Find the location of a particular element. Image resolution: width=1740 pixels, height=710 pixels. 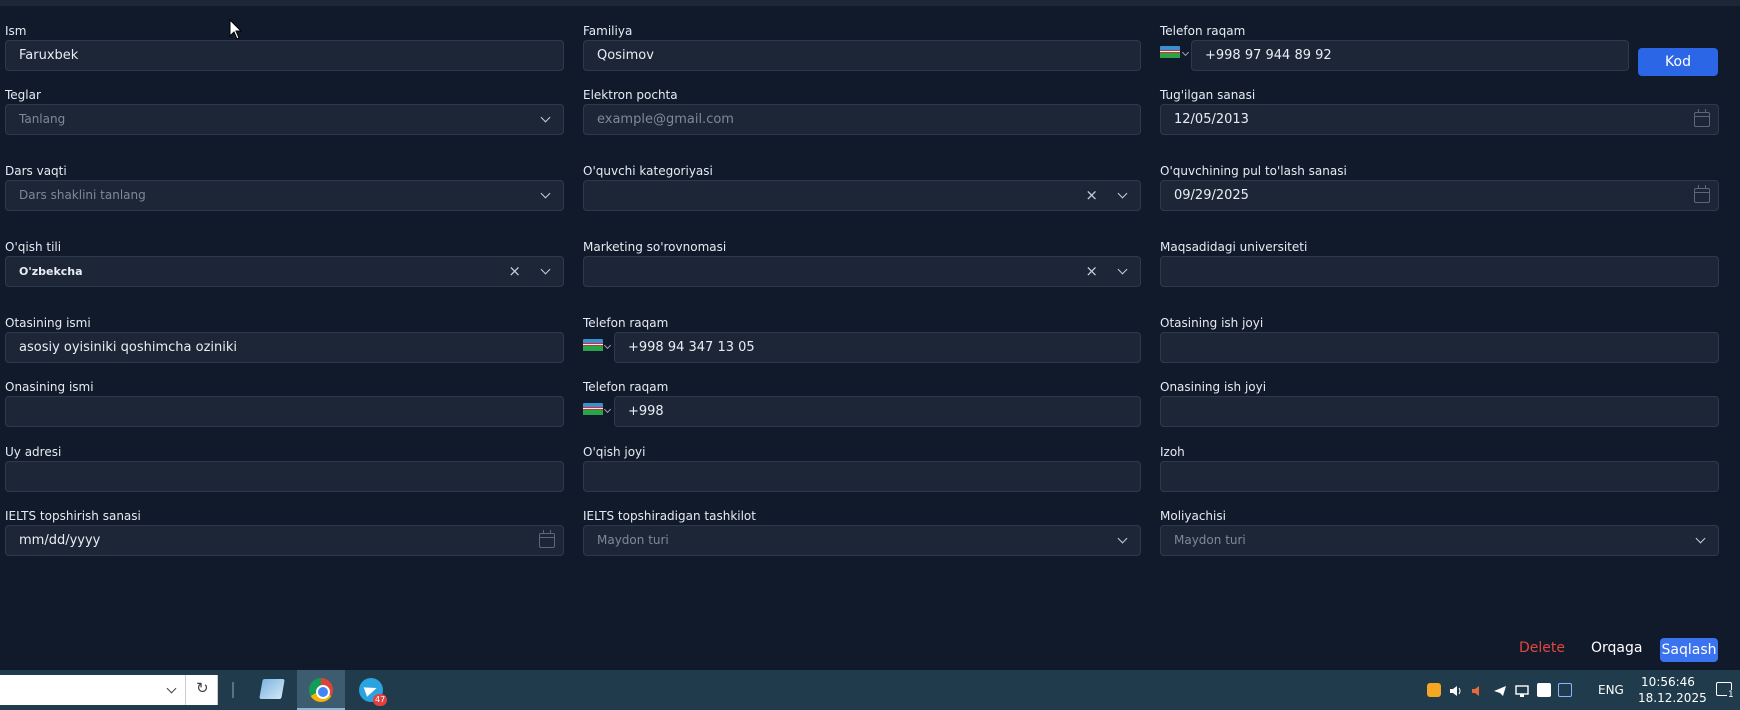

telegram-app-button: 47 is located at coordinates (371, 690).